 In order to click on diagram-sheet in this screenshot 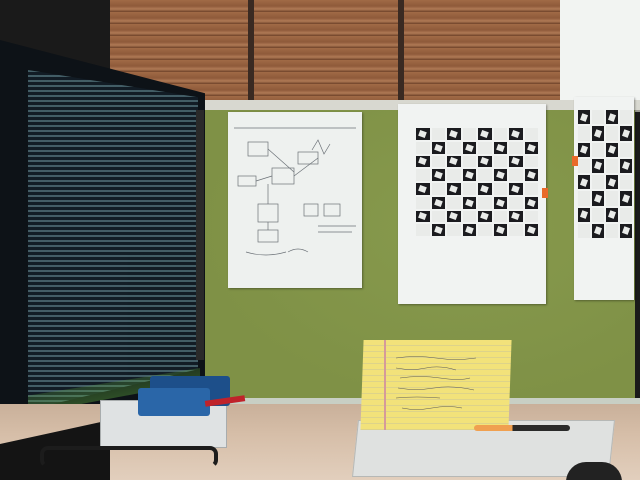, I will do `click(295, 200)`.